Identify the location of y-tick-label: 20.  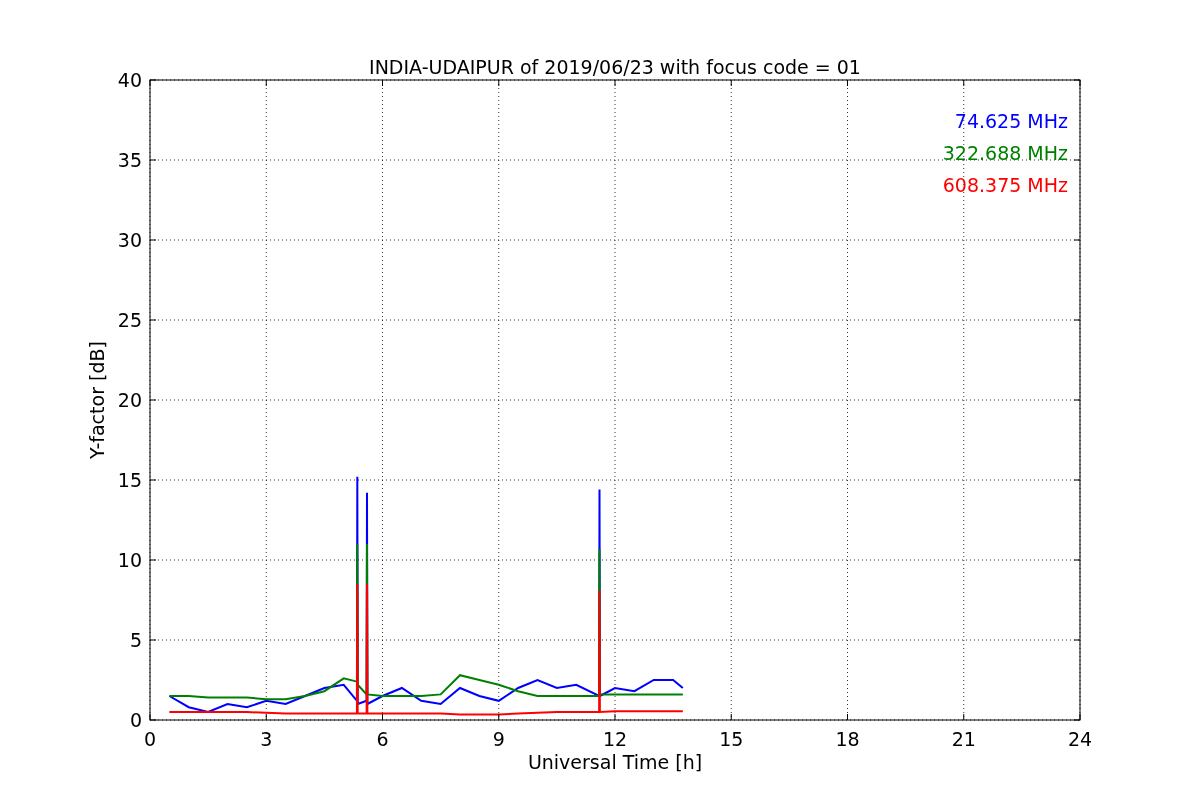
(129, 400).